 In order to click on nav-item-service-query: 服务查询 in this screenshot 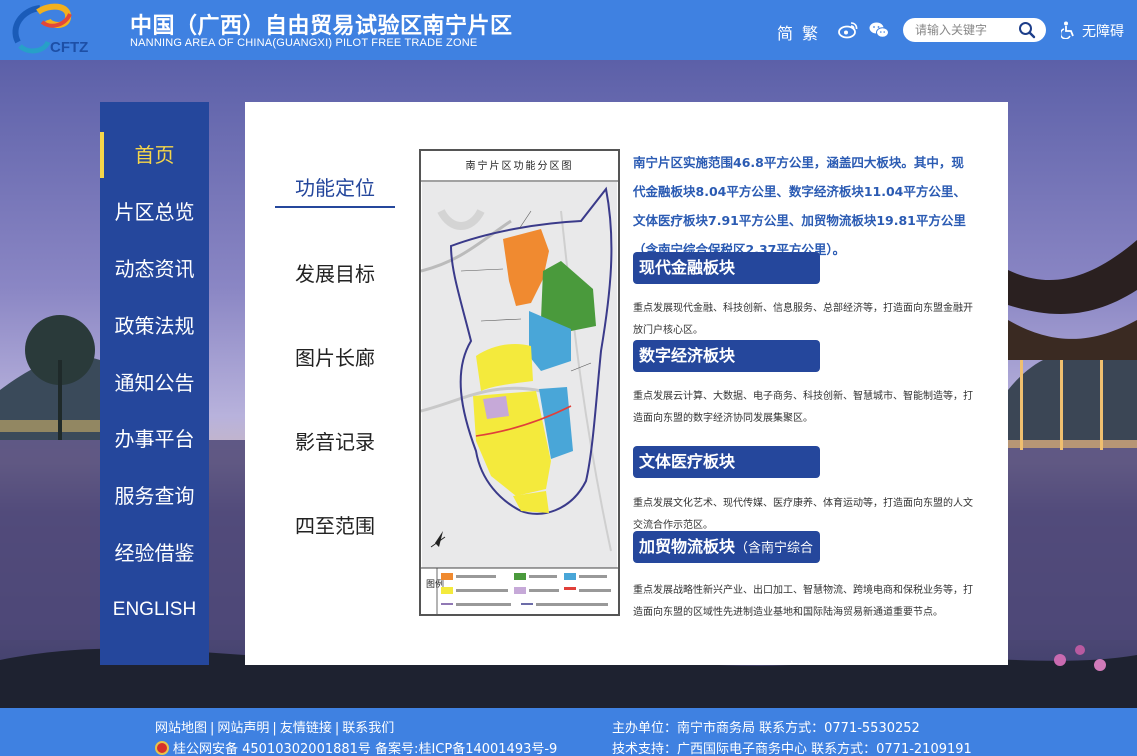, I will do `click(154, 496)`.